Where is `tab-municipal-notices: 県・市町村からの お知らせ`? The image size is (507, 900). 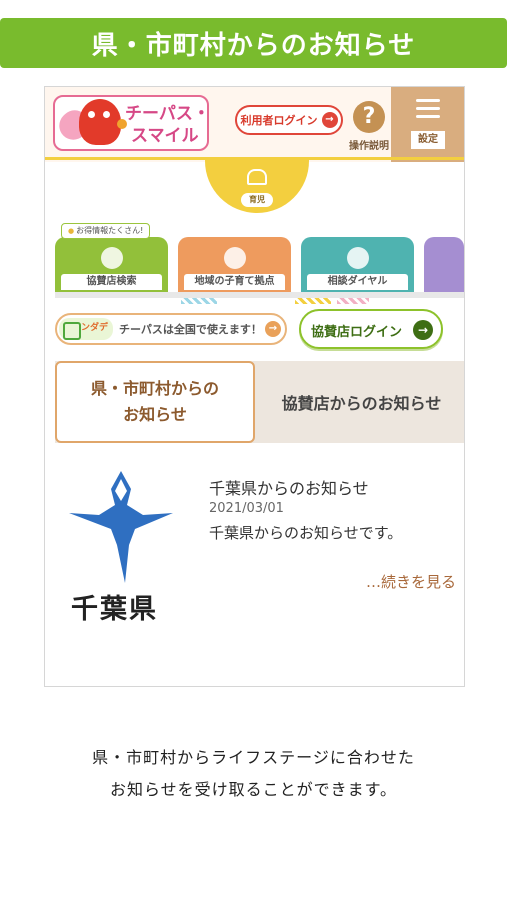 tab-municipal-notices: 県・市町村からの お知らせ is located at coordinates (155, 402).